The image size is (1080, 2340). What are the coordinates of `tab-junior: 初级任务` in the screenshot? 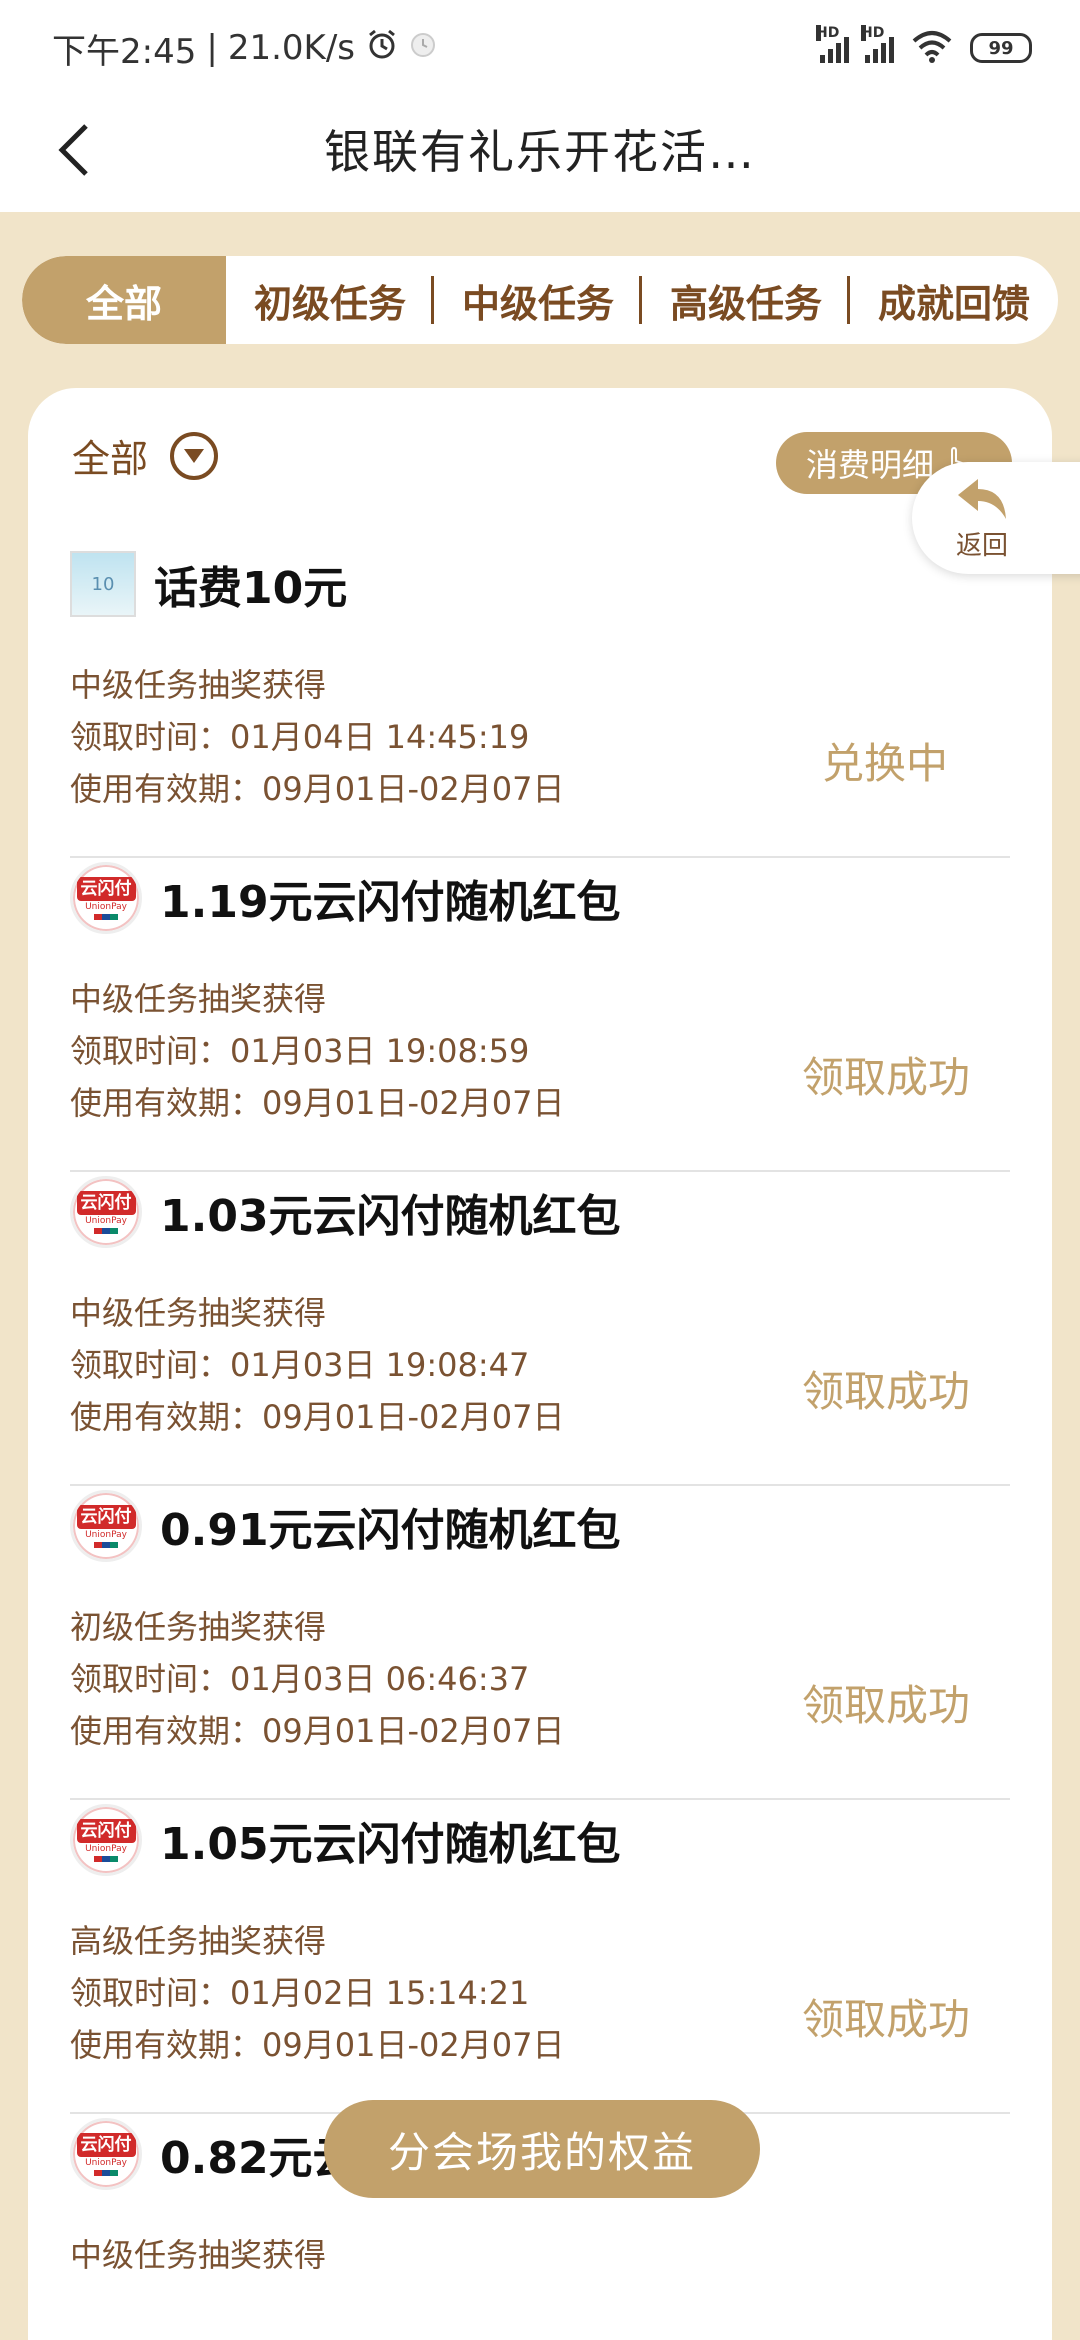 It's located at (330, 300).